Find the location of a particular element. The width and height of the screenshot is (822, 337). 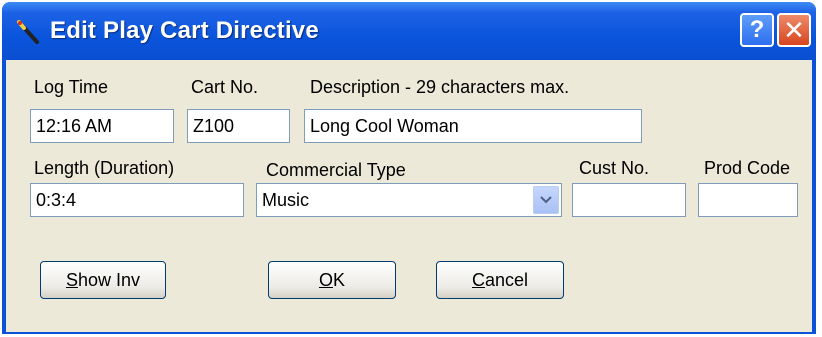

cust-no-label: Cust No. is located at coordinates (614, 168).